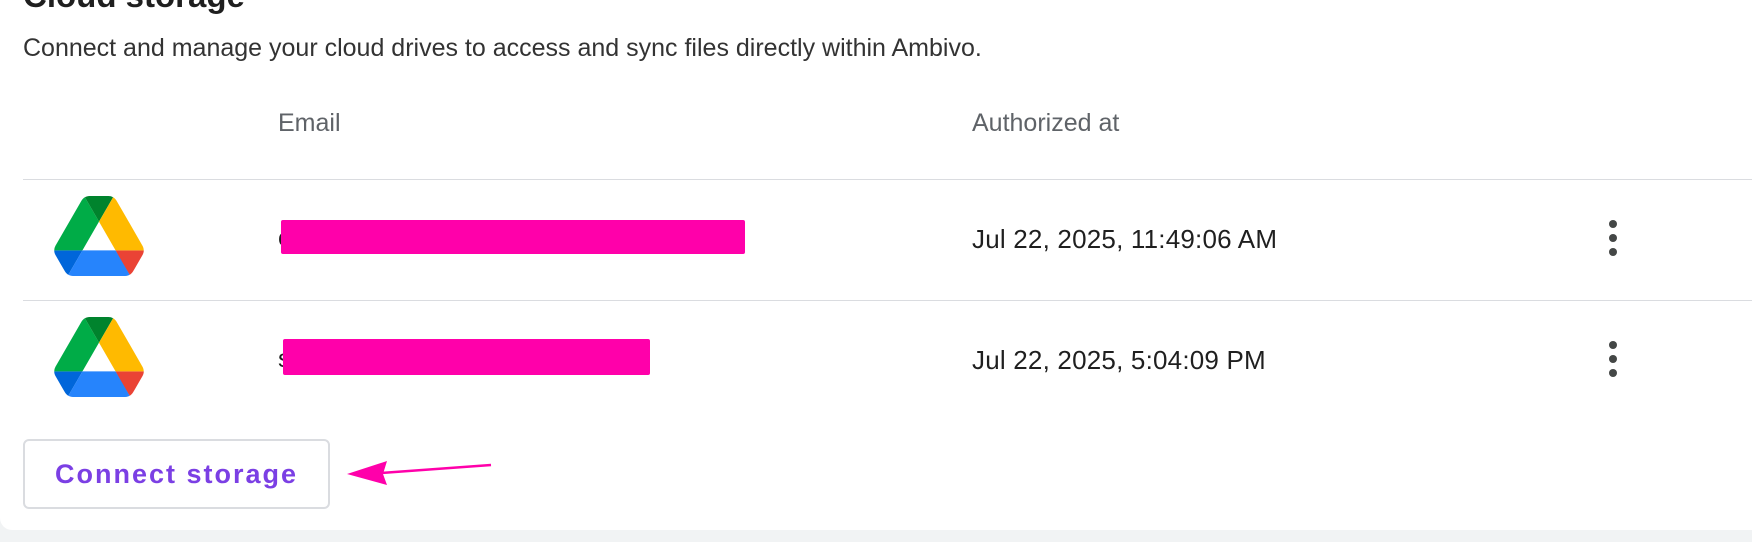  What do you see at coordinates (1125, 239) in the screenshot?
I see `authorized-at-cell: Jul 22, 2025, 11:49:06 AM` at bounding box center [1125, 239].